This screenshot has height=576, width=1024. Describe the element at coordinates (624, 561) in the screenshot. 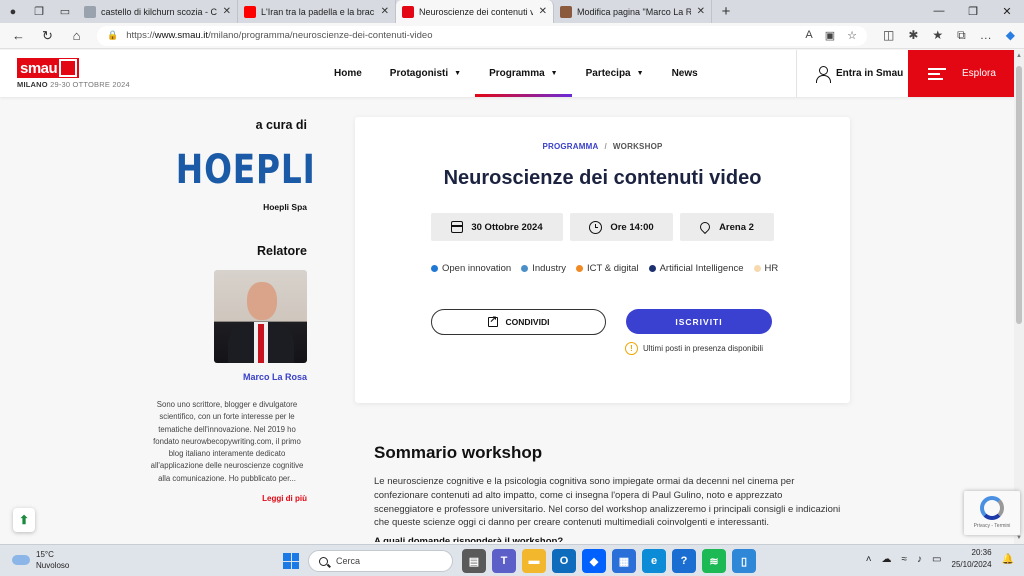

I see `calendar-icon: ▦` at that location.